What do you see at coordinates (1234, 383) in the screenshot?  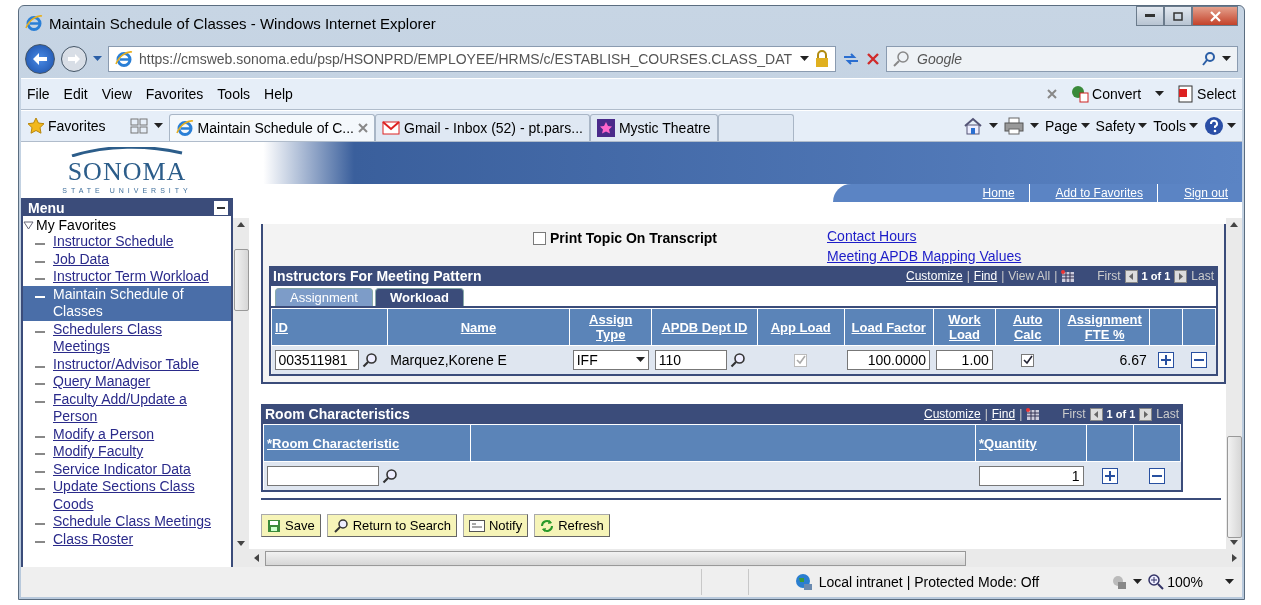 I see `vertical-scrollbar` at bounding box center [1234, 383].